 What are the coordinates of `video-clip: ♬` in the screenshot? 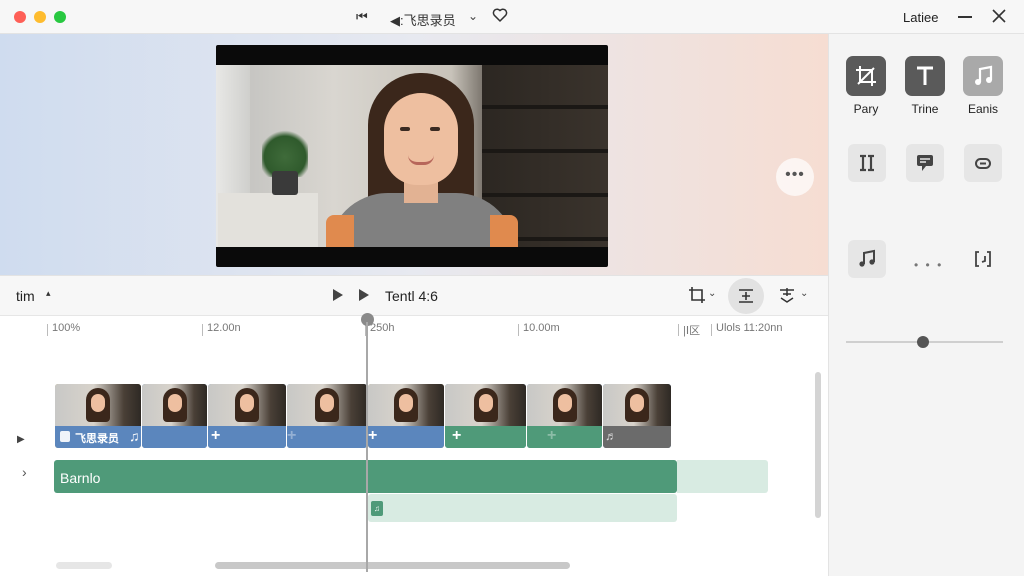 It's located at (637, 416).